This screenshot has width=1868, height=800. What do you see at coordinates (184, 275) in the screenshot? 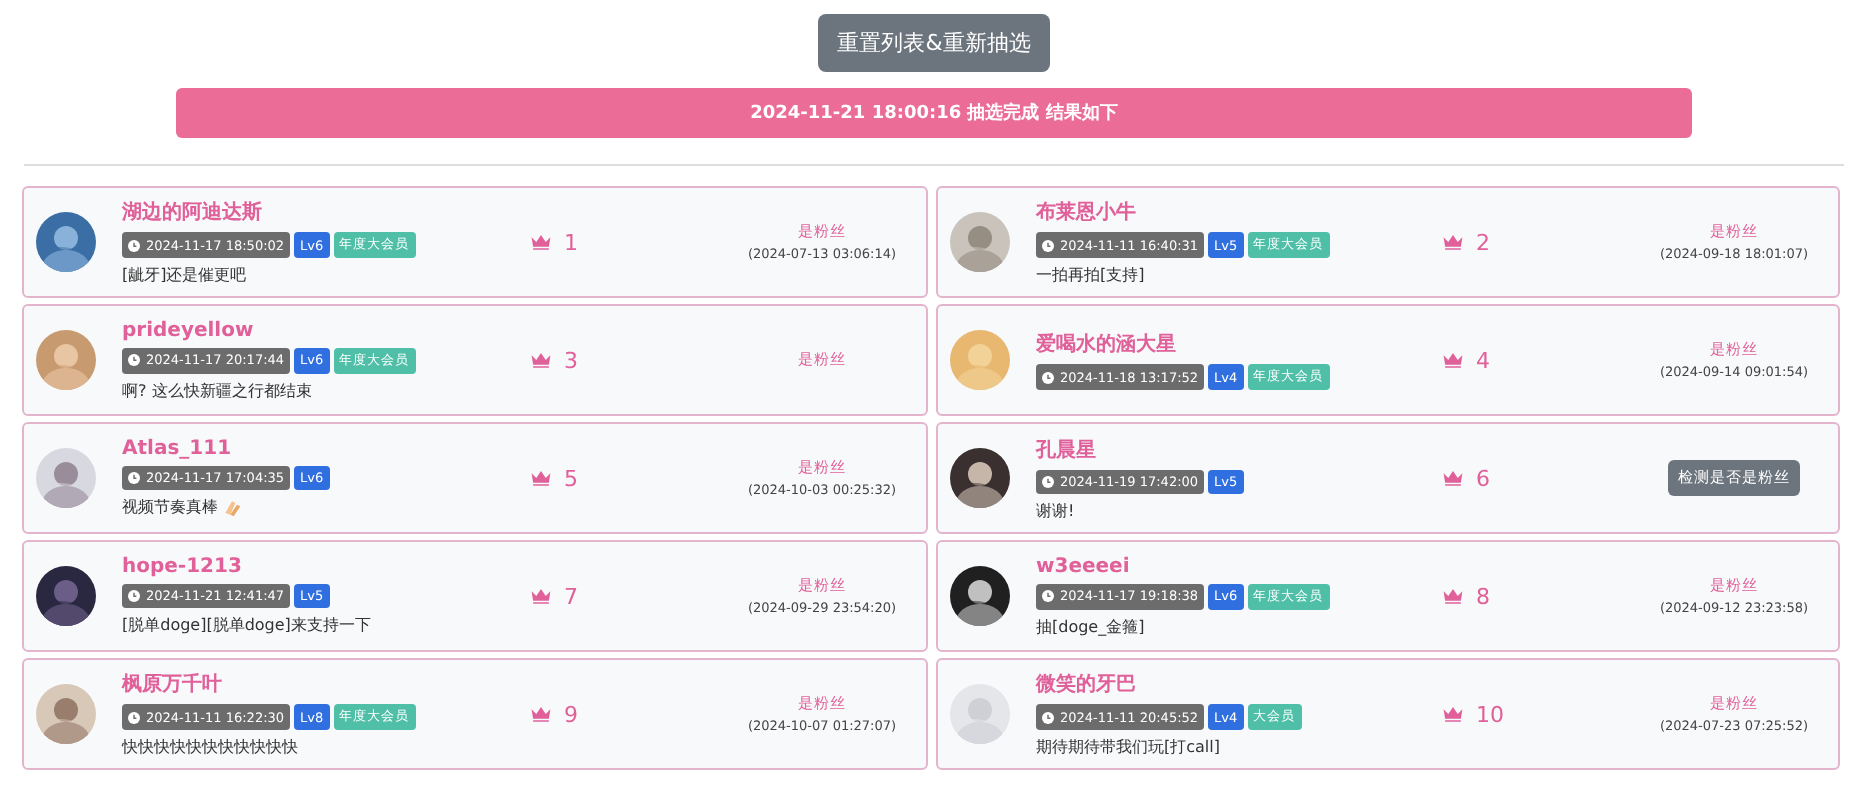
I see `comment-text: [龇牙]还是催更吧` at bounding box center [184, 275].